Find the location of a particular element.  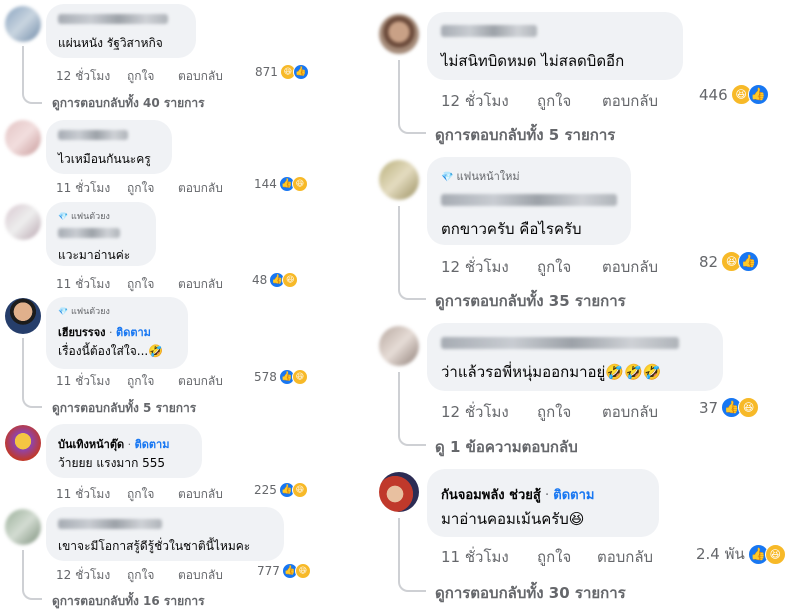

reaction-summary: 48 👍 😆 is located at coordinates (275, 280).